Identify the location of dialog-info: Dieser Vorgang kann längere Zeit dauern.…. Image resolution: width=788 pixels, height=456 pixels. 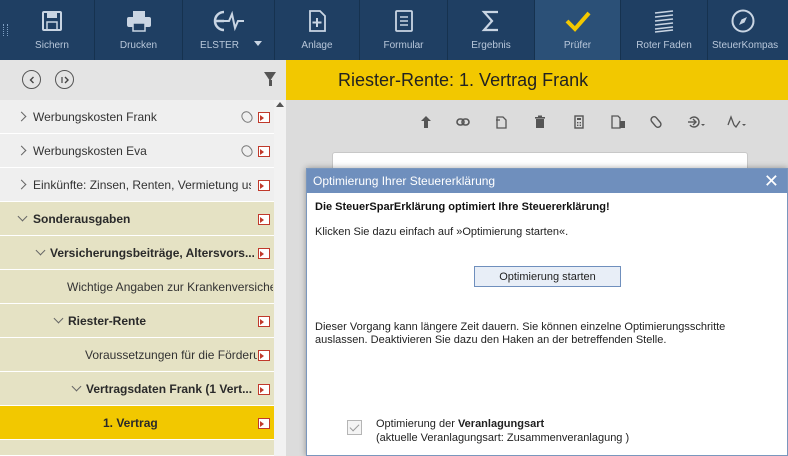
(520, 333).